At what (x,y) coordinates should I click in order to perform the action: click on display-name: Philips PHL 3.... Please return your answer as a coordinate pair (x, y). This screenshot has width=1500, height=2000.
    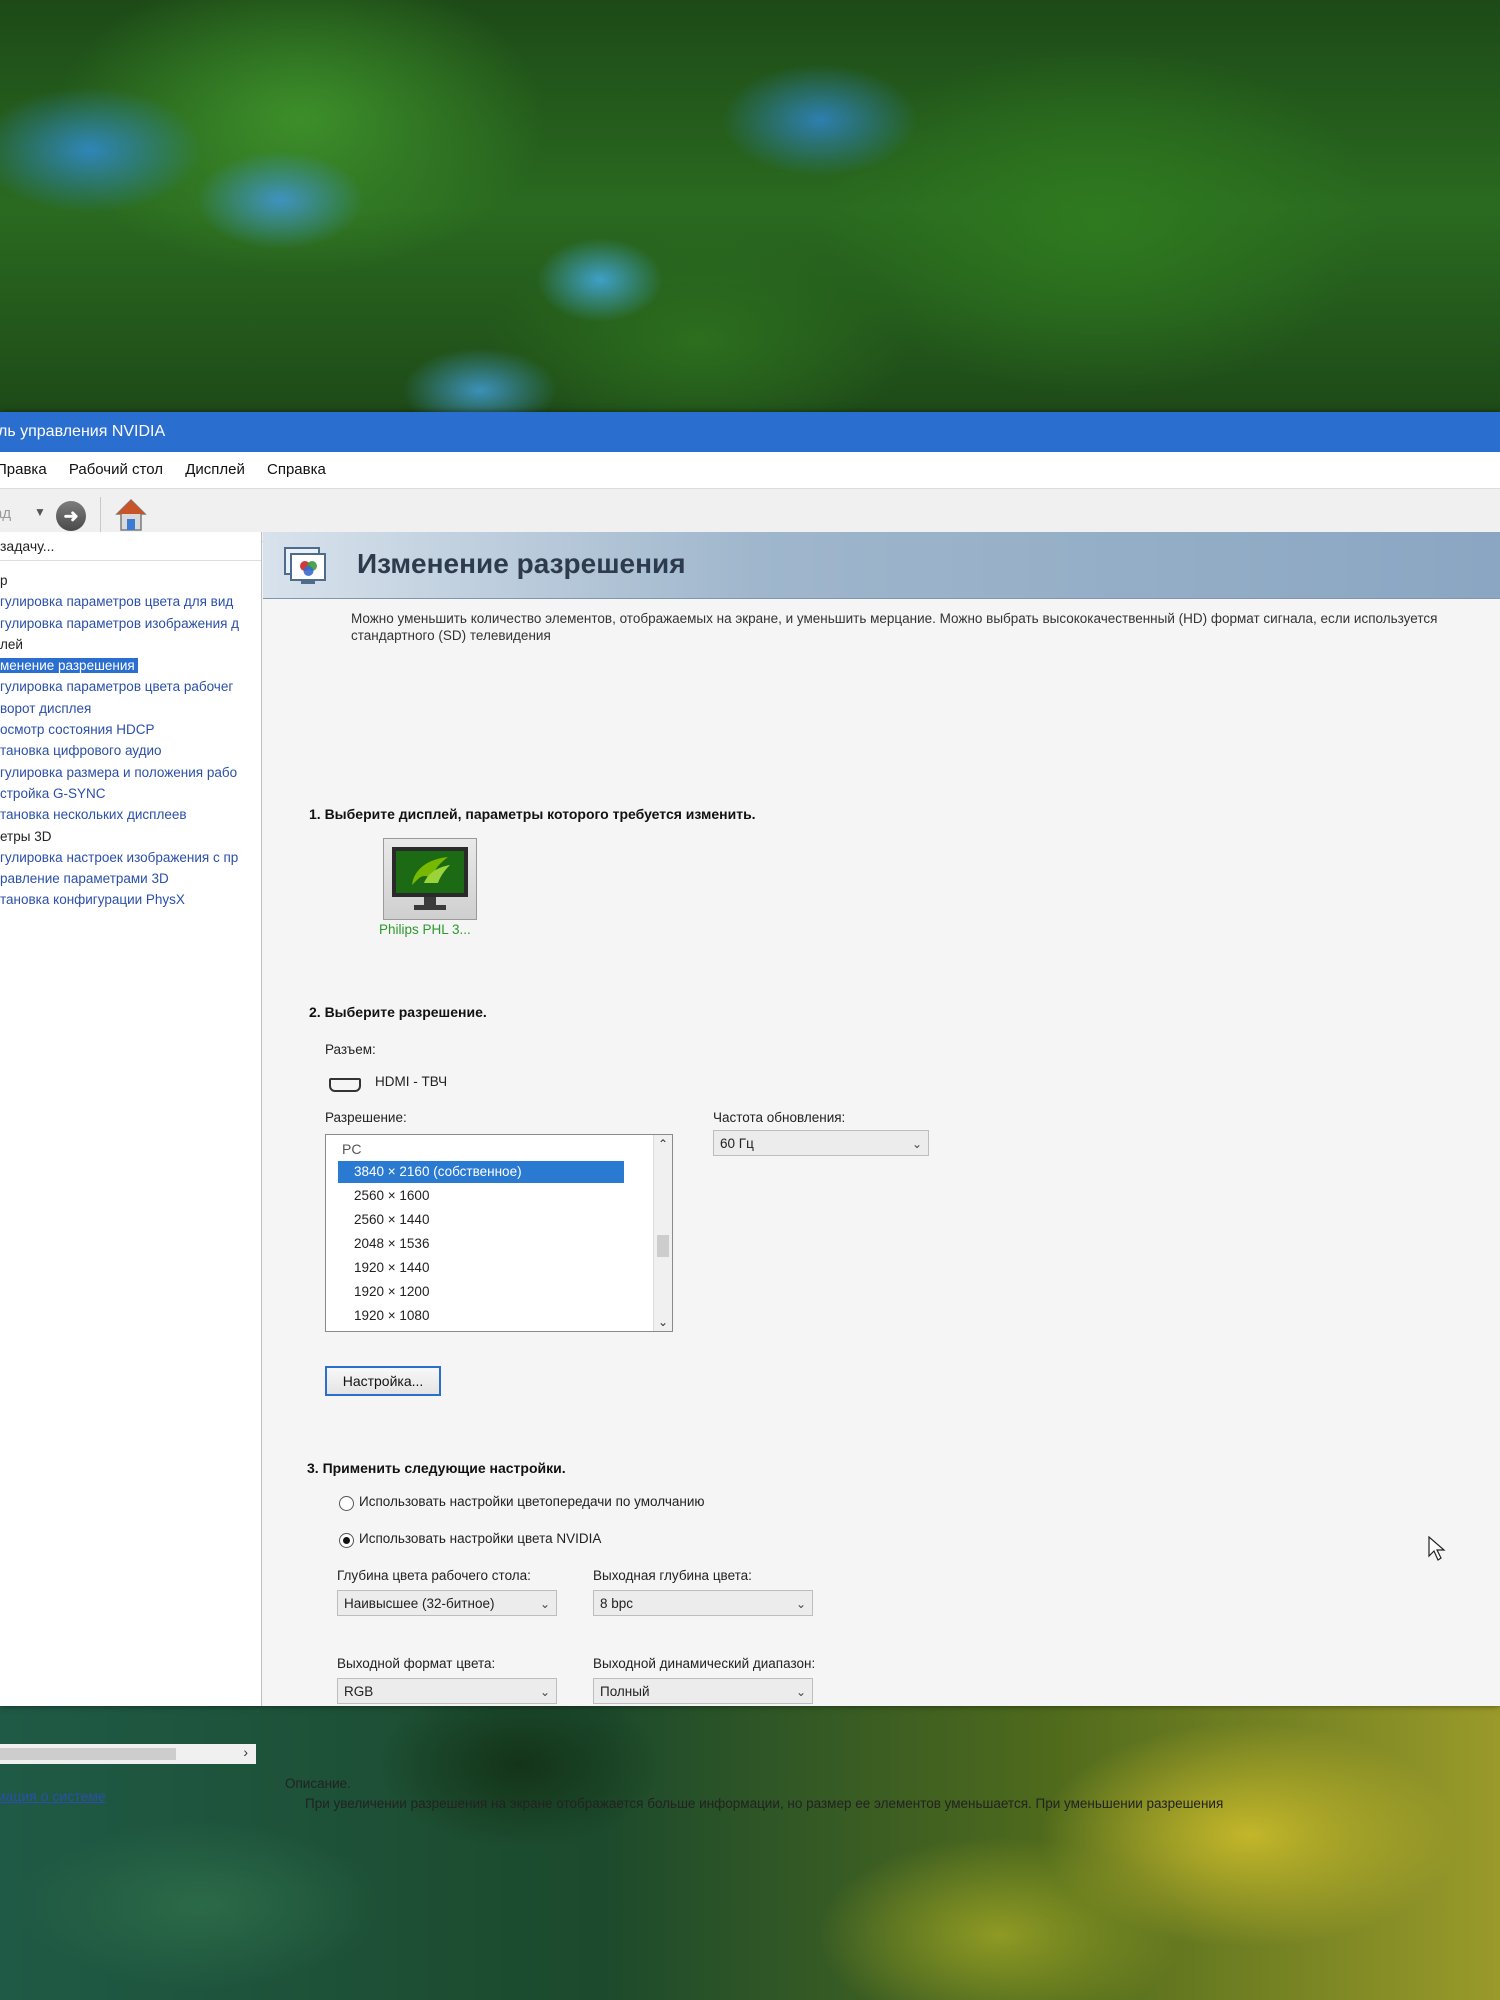
    Looking at the image, I should click on (425, 929).